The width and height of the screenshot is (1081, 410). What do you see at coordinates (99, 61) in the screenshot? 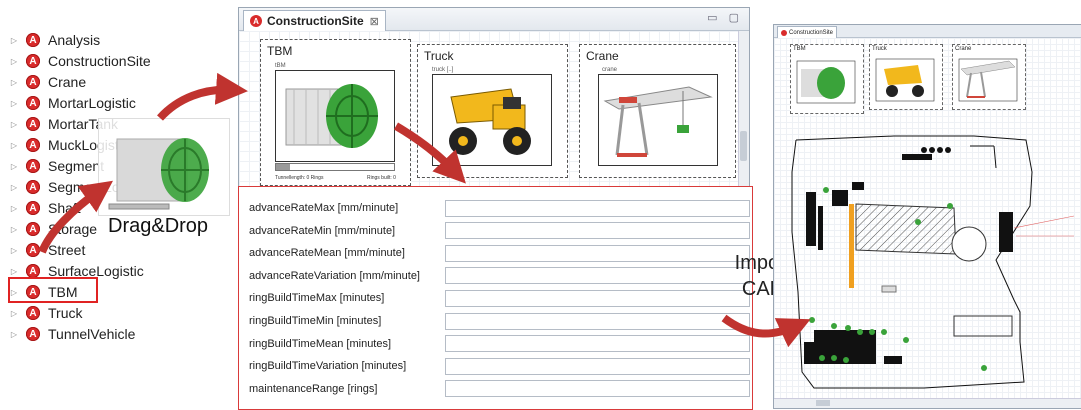
I see `tree-item-label: ConstructionSite` at bounding box center [99, 61].